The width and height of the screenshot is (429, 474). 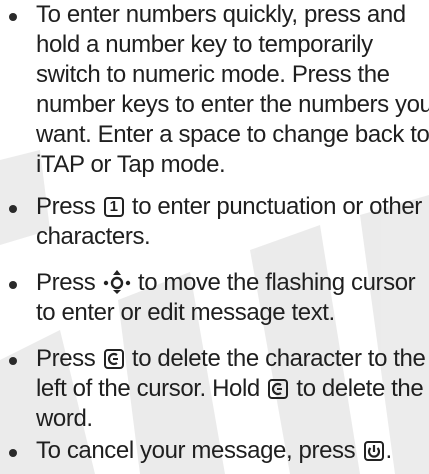 What do you see at coordinates (204, 44) in the screenshot?
I see `text-line: hold a number key to temporarily` at bounding box center [204, 44].